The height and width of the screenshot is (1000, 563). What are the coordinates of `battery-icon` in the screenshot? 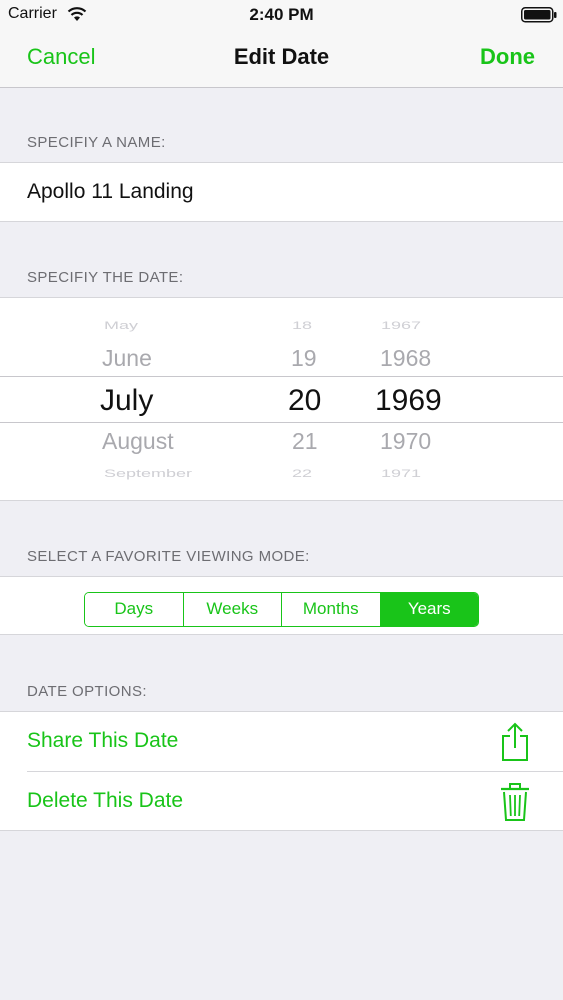 It's located at (539, 15).